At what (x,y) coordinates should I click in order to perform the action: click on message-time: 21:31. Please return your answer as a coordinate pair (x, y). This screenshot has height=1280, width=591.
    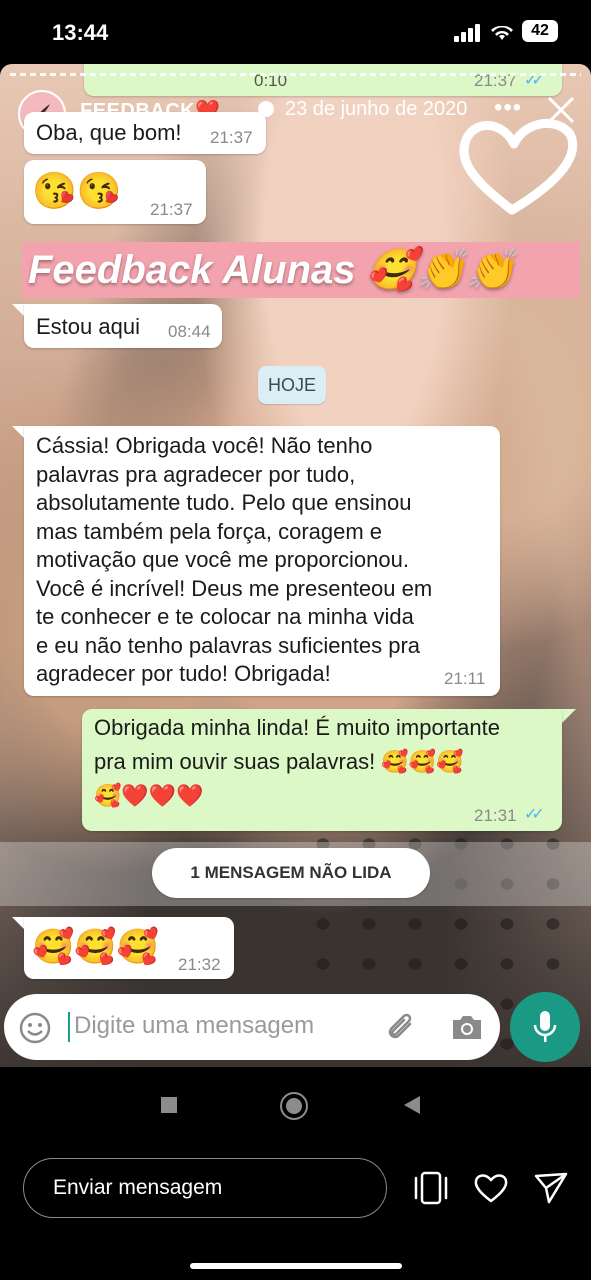
    Looking at the image, I should click on (495, 815).